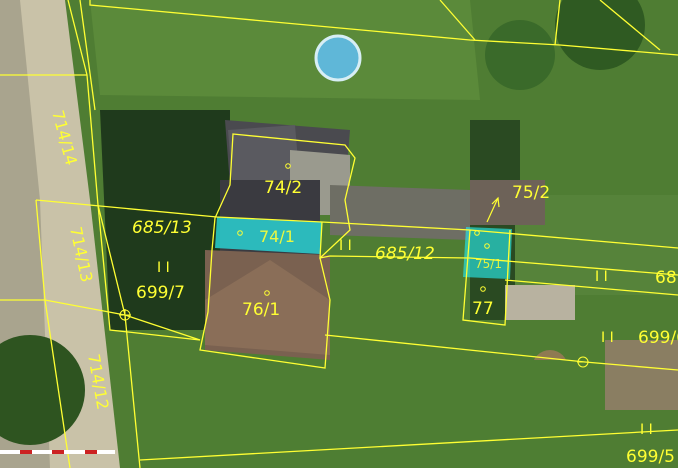  Describe the element at coordinates (487, 253) in the screenshot. I see `parcel-75-1-highlight` at that location.